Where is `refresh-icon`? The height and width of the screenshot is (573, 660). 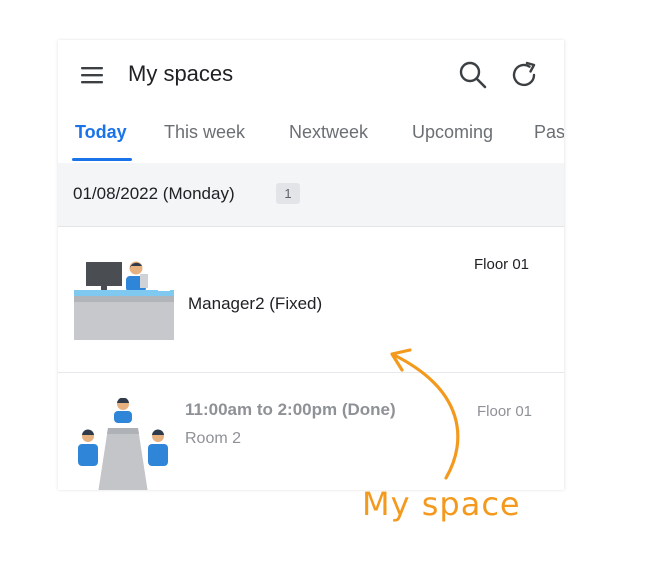 refresh-icon is located at coordinates (524, 74).